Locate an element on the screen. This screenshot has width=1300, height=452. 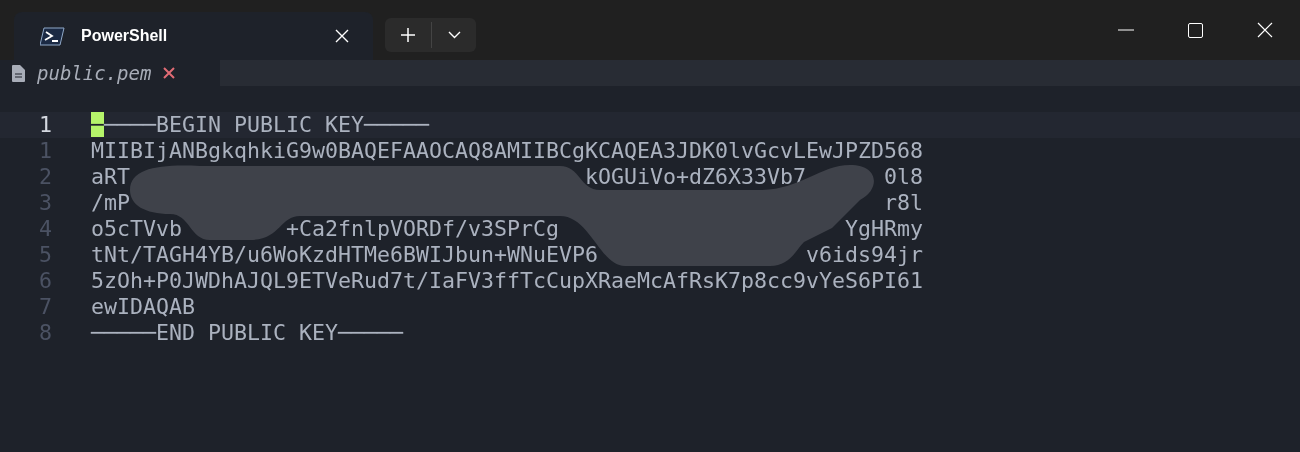
code-line: o5cTVvb +Ca2fnlpVORDf/v3SPrCg YgHRmy is located at coordinates (507, 229).